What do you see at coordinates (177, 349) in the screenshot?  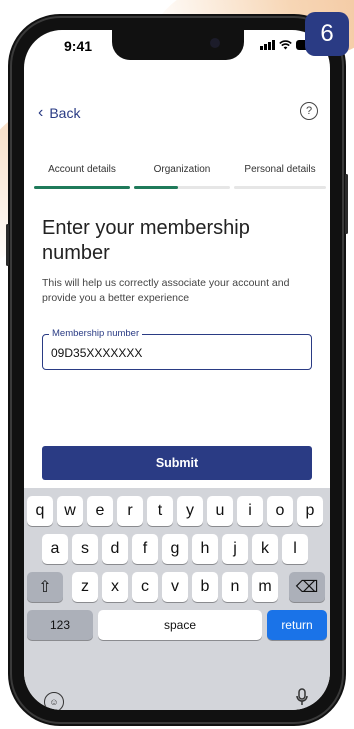 I see `membership-number-field: Membership number 09D35XXXXXXX` at bounding box center [177, 349].